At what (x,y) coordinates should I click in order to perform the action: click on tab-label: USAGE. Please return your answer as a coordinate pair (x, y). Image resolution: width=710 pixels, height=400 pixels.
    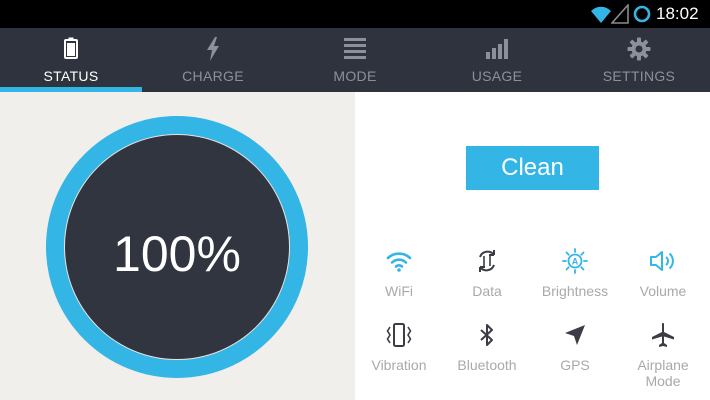
    Looking at the image, I should click on (497, 76).